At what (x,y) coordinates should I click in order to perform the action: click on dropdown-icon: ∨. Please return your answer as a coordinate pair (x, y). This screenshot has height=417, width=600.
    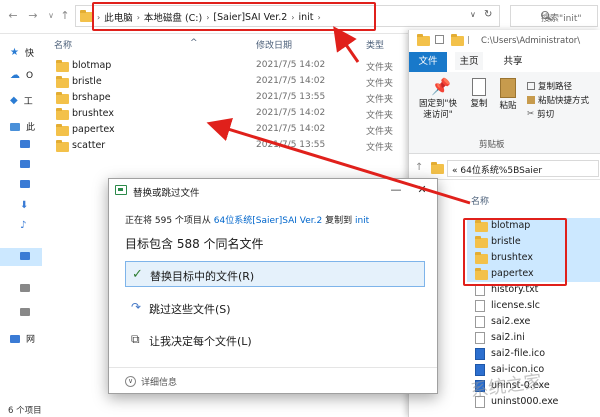
    Looking at the image, I should click on (473, 14).